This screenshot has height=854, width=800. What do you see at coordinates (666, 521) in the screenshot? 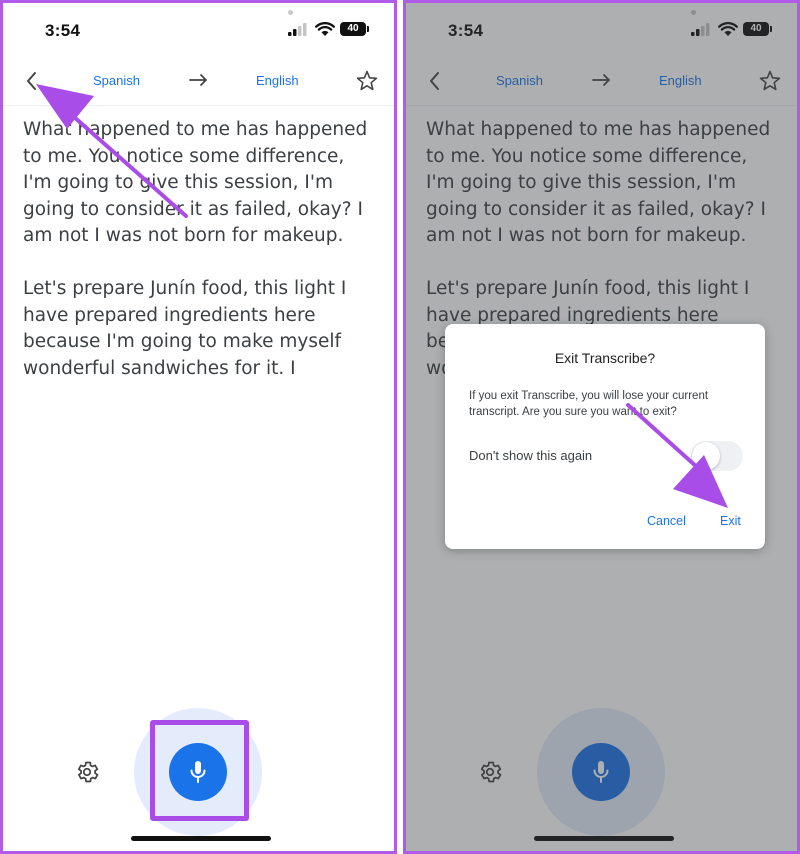
I see `cancel-button: Cancel` at bounding box center [666, 521].